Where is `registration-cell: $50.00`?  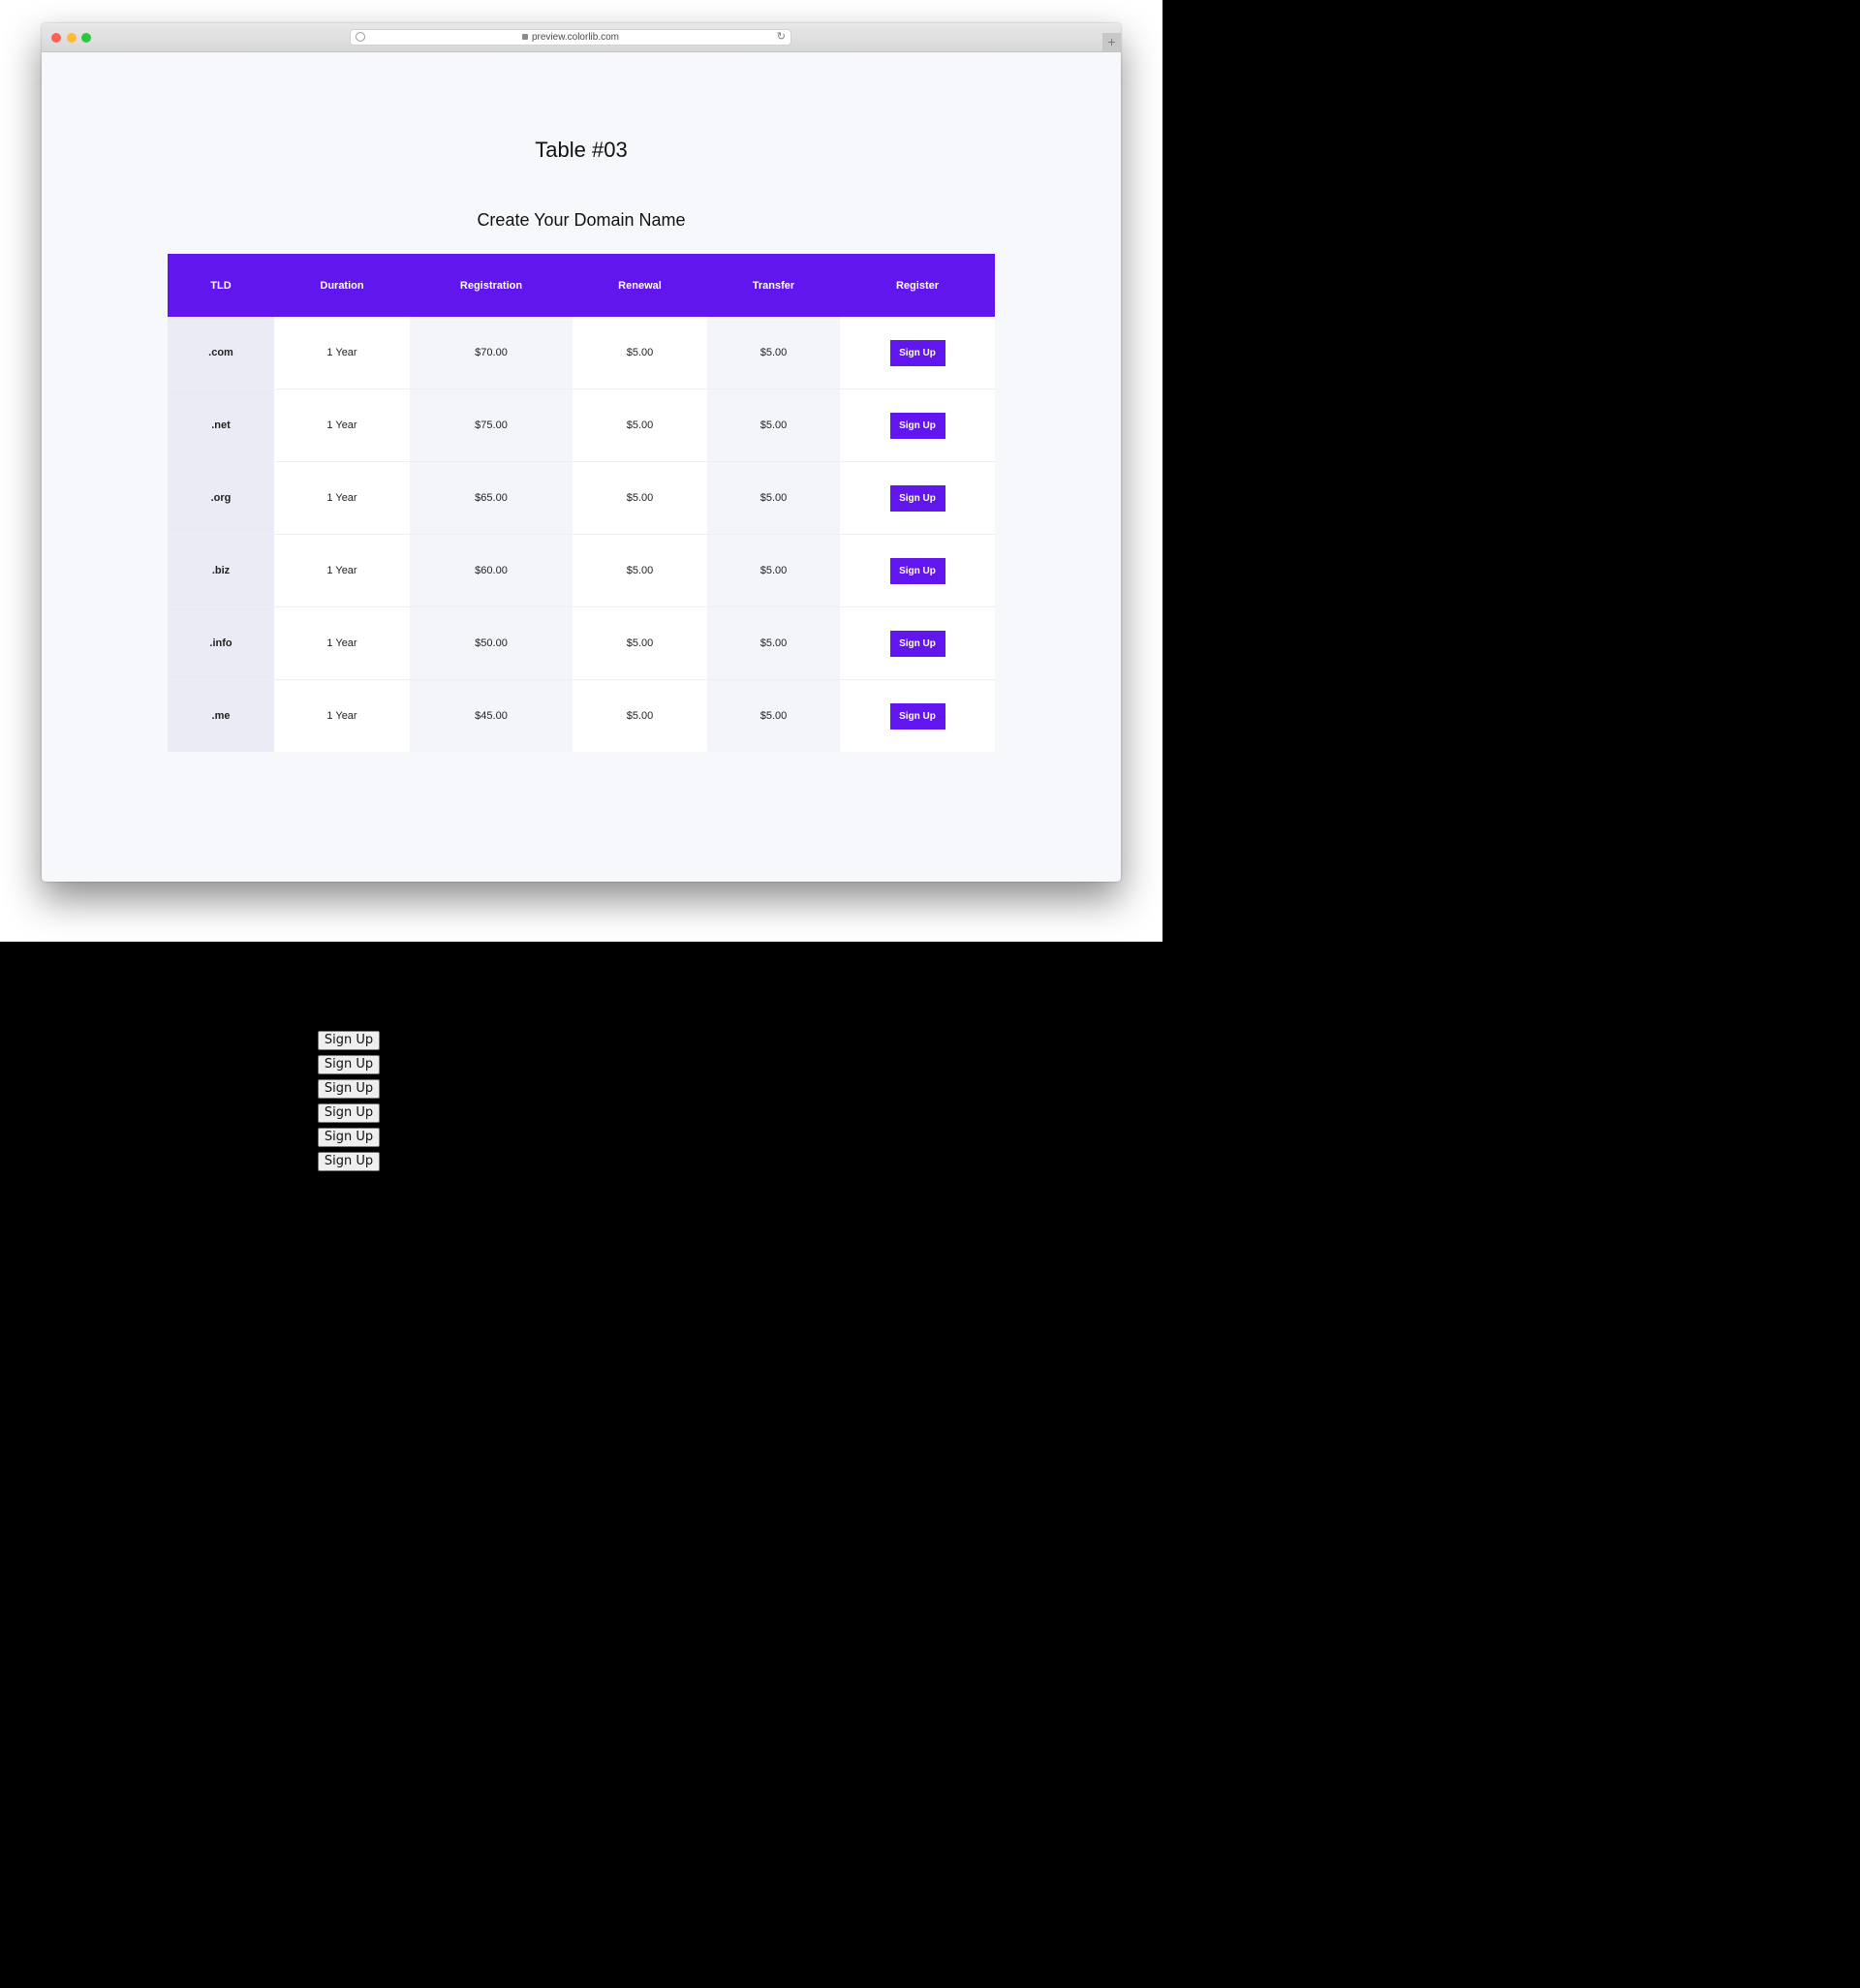
registration-cell: $50.00 is located at coordinates (491, 643).